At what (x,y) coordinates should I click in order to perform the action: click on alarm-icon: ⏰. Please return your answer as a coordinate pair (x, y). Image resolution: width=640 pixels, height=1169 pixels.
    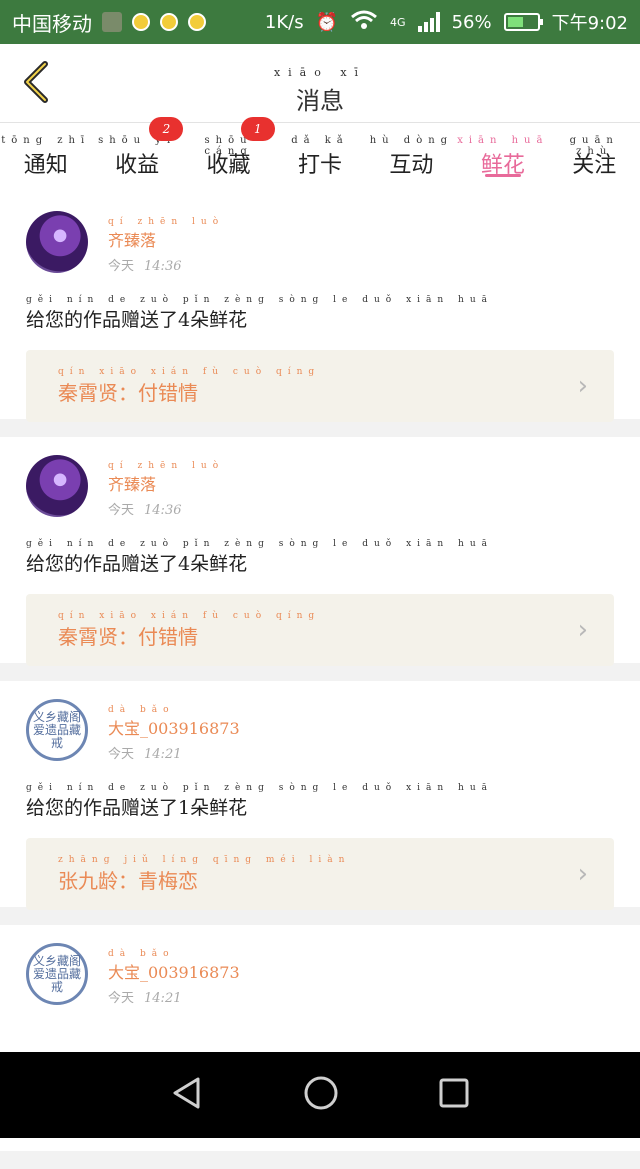
    Looking at the image, I should click on (327, 22).